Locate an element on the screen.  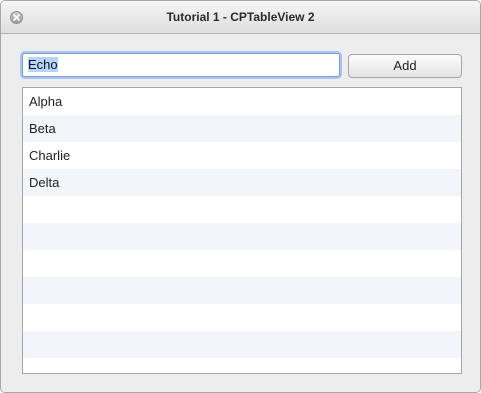
add-button: Add is located at coordinates (405, 66).